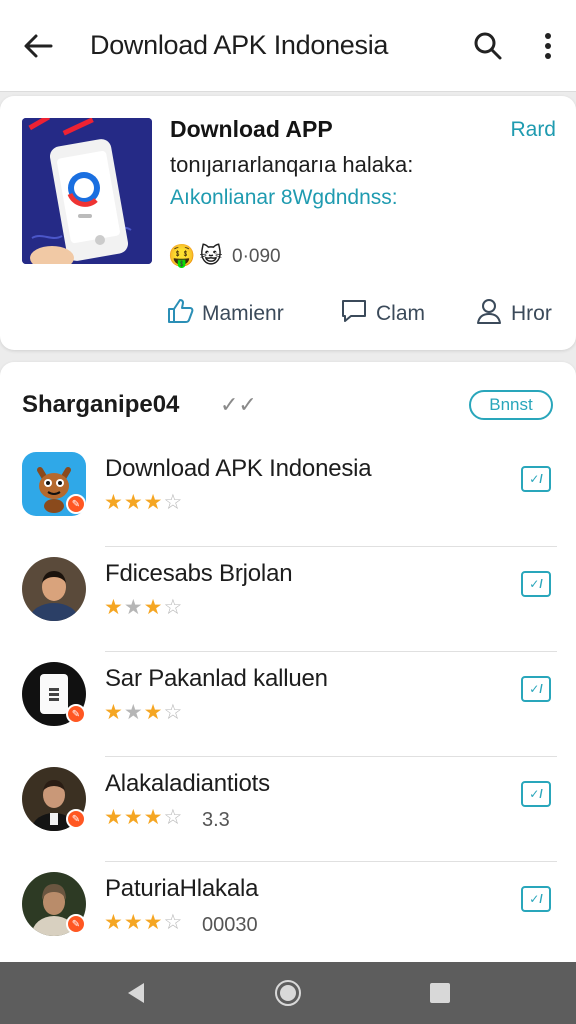  Describe the element at coordinates (288, 599) in the screenshot. I see `list-item: Fdicesabs Brjolan ★★★☆ ✓/` at that location.